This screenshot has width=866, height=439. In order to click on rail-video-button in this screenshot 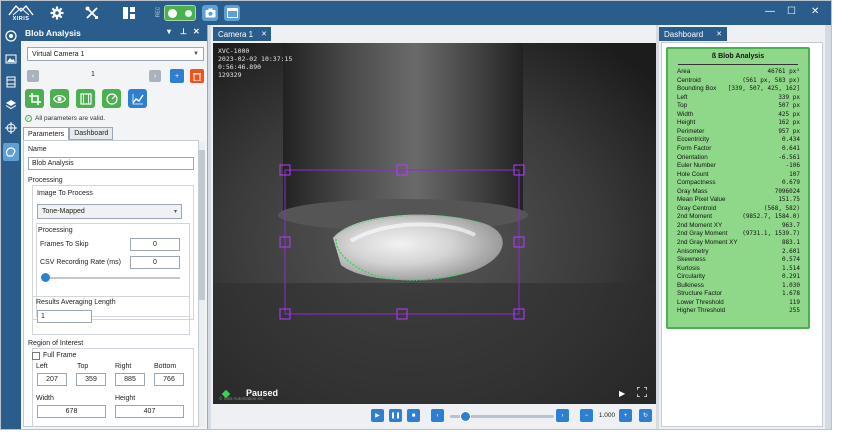, I will do `click(11, 82)`.